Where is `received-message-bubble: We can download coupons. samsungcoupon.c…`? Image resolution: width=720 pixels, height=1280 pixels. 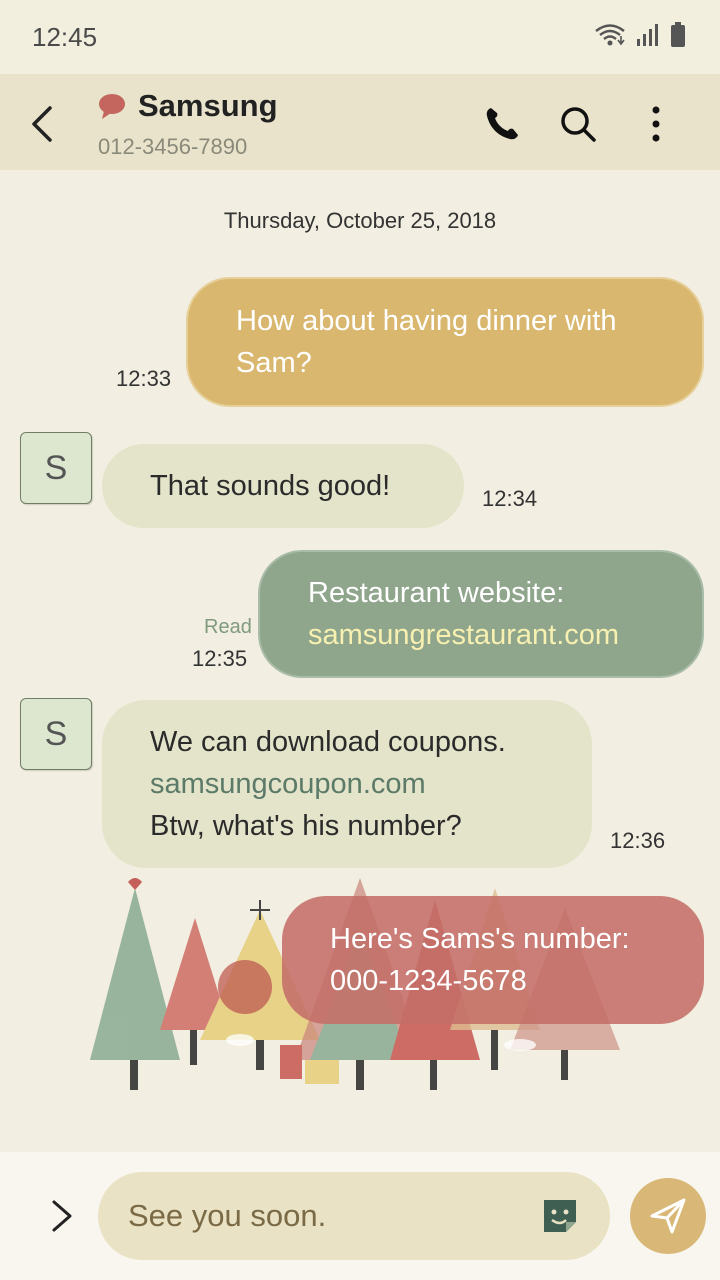
received-message-bubble: We can download coupons. samsungcoupon.c… is located at coordinates (347, 784).